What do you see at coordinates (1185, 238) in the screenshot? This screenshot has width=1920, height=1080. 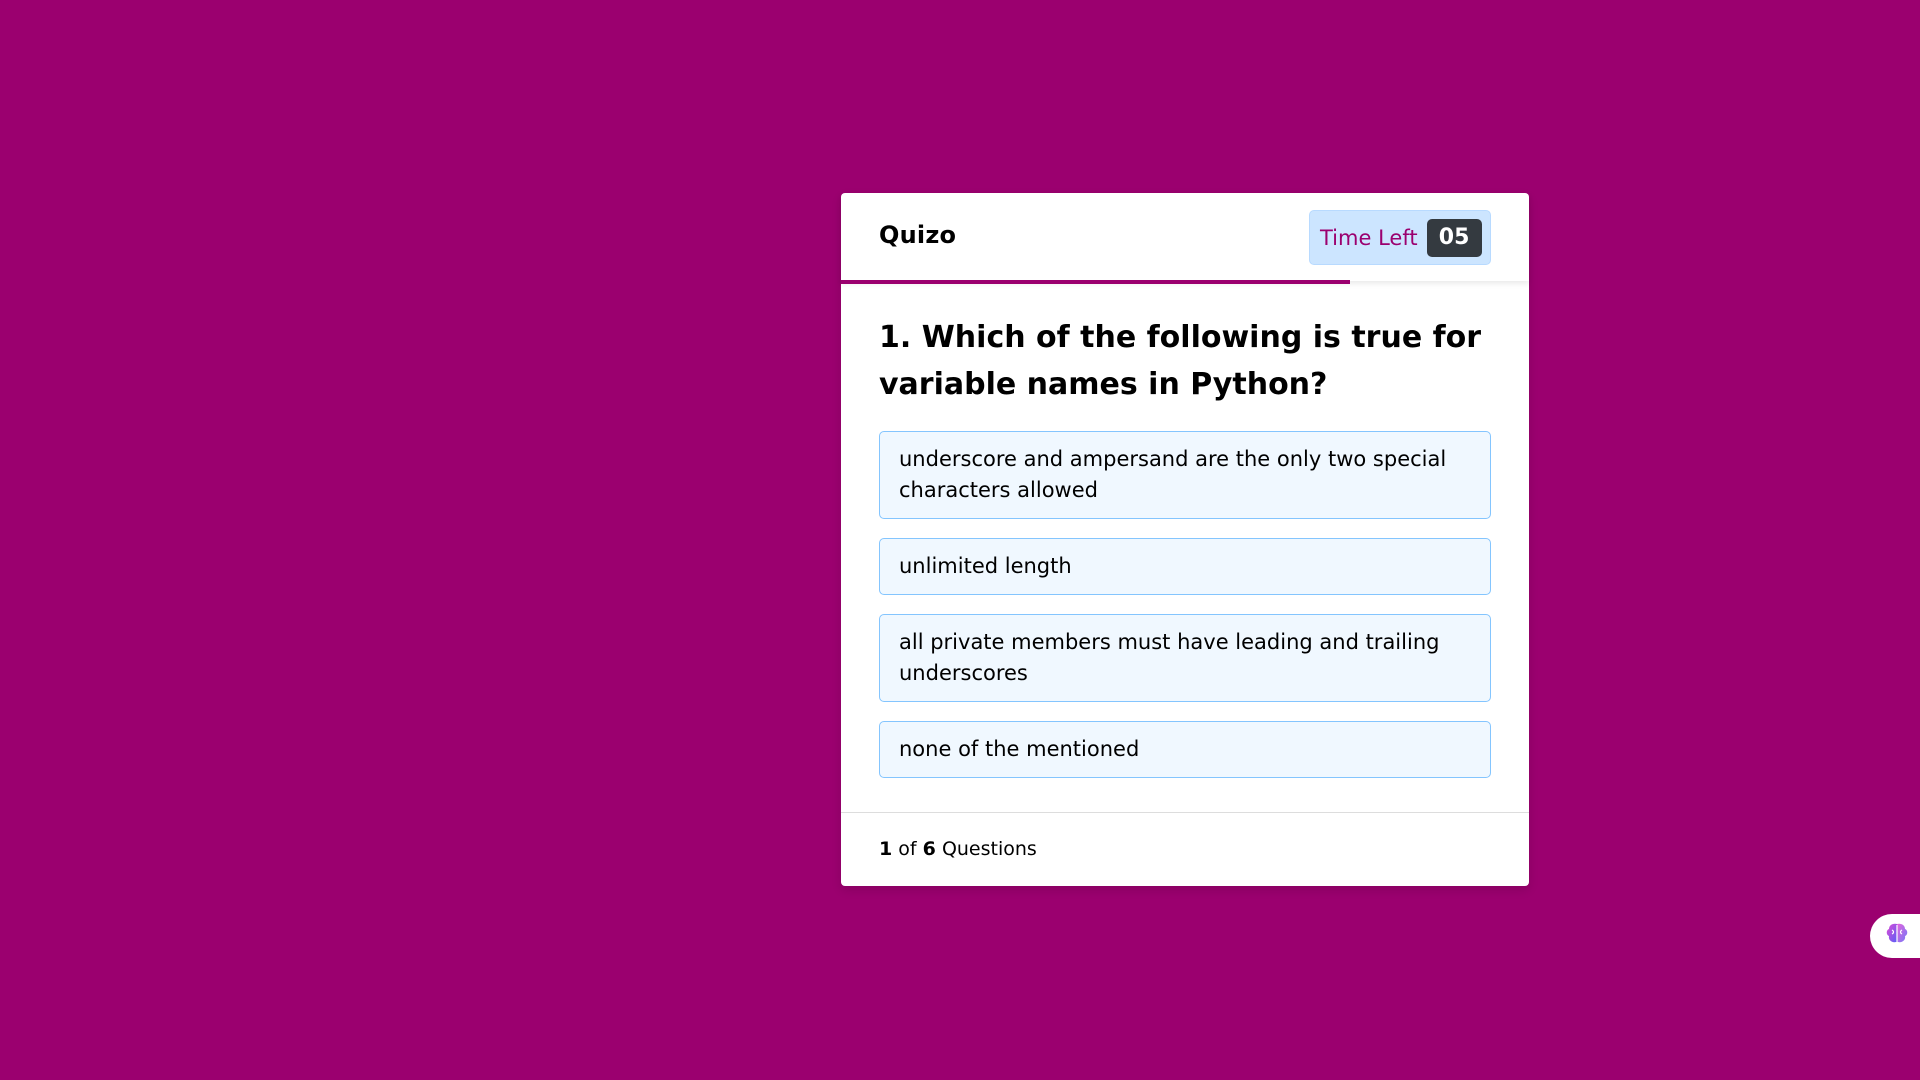 I see `quiz-header: Quizo Time Left 05` at bounding box center [1185, 238].